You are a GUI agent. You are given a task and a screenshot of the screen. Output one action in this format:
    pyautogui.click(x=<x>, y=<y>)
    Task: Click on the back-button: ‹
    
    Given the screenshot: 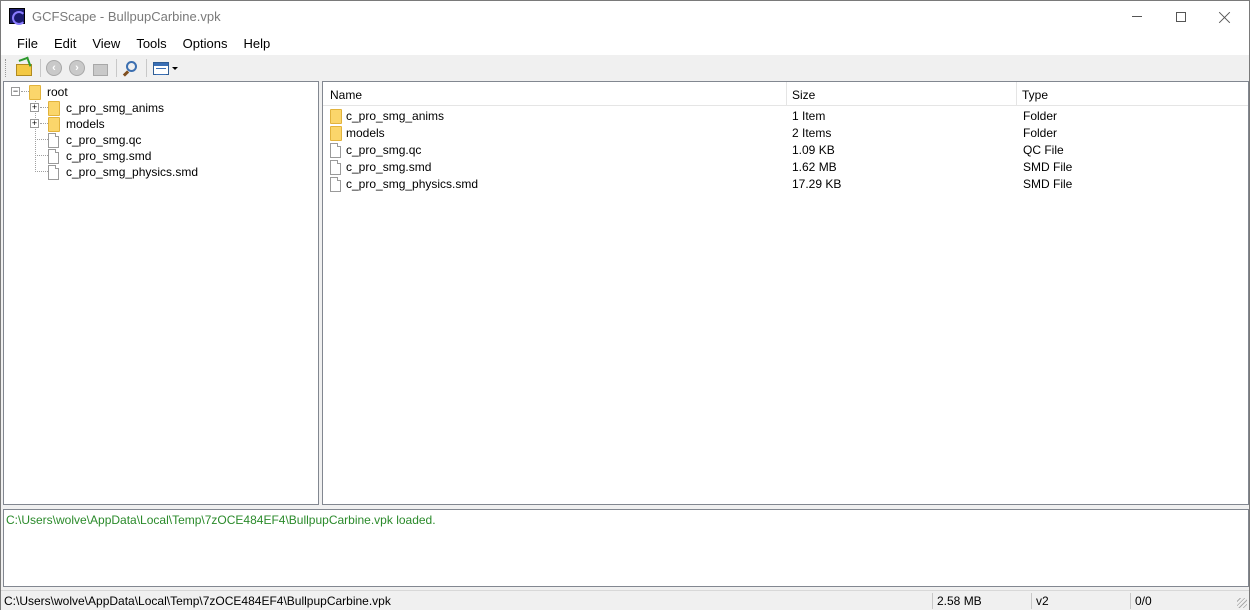 What is the action you would take?
    pyautogui.click(x=54, y=68)
    